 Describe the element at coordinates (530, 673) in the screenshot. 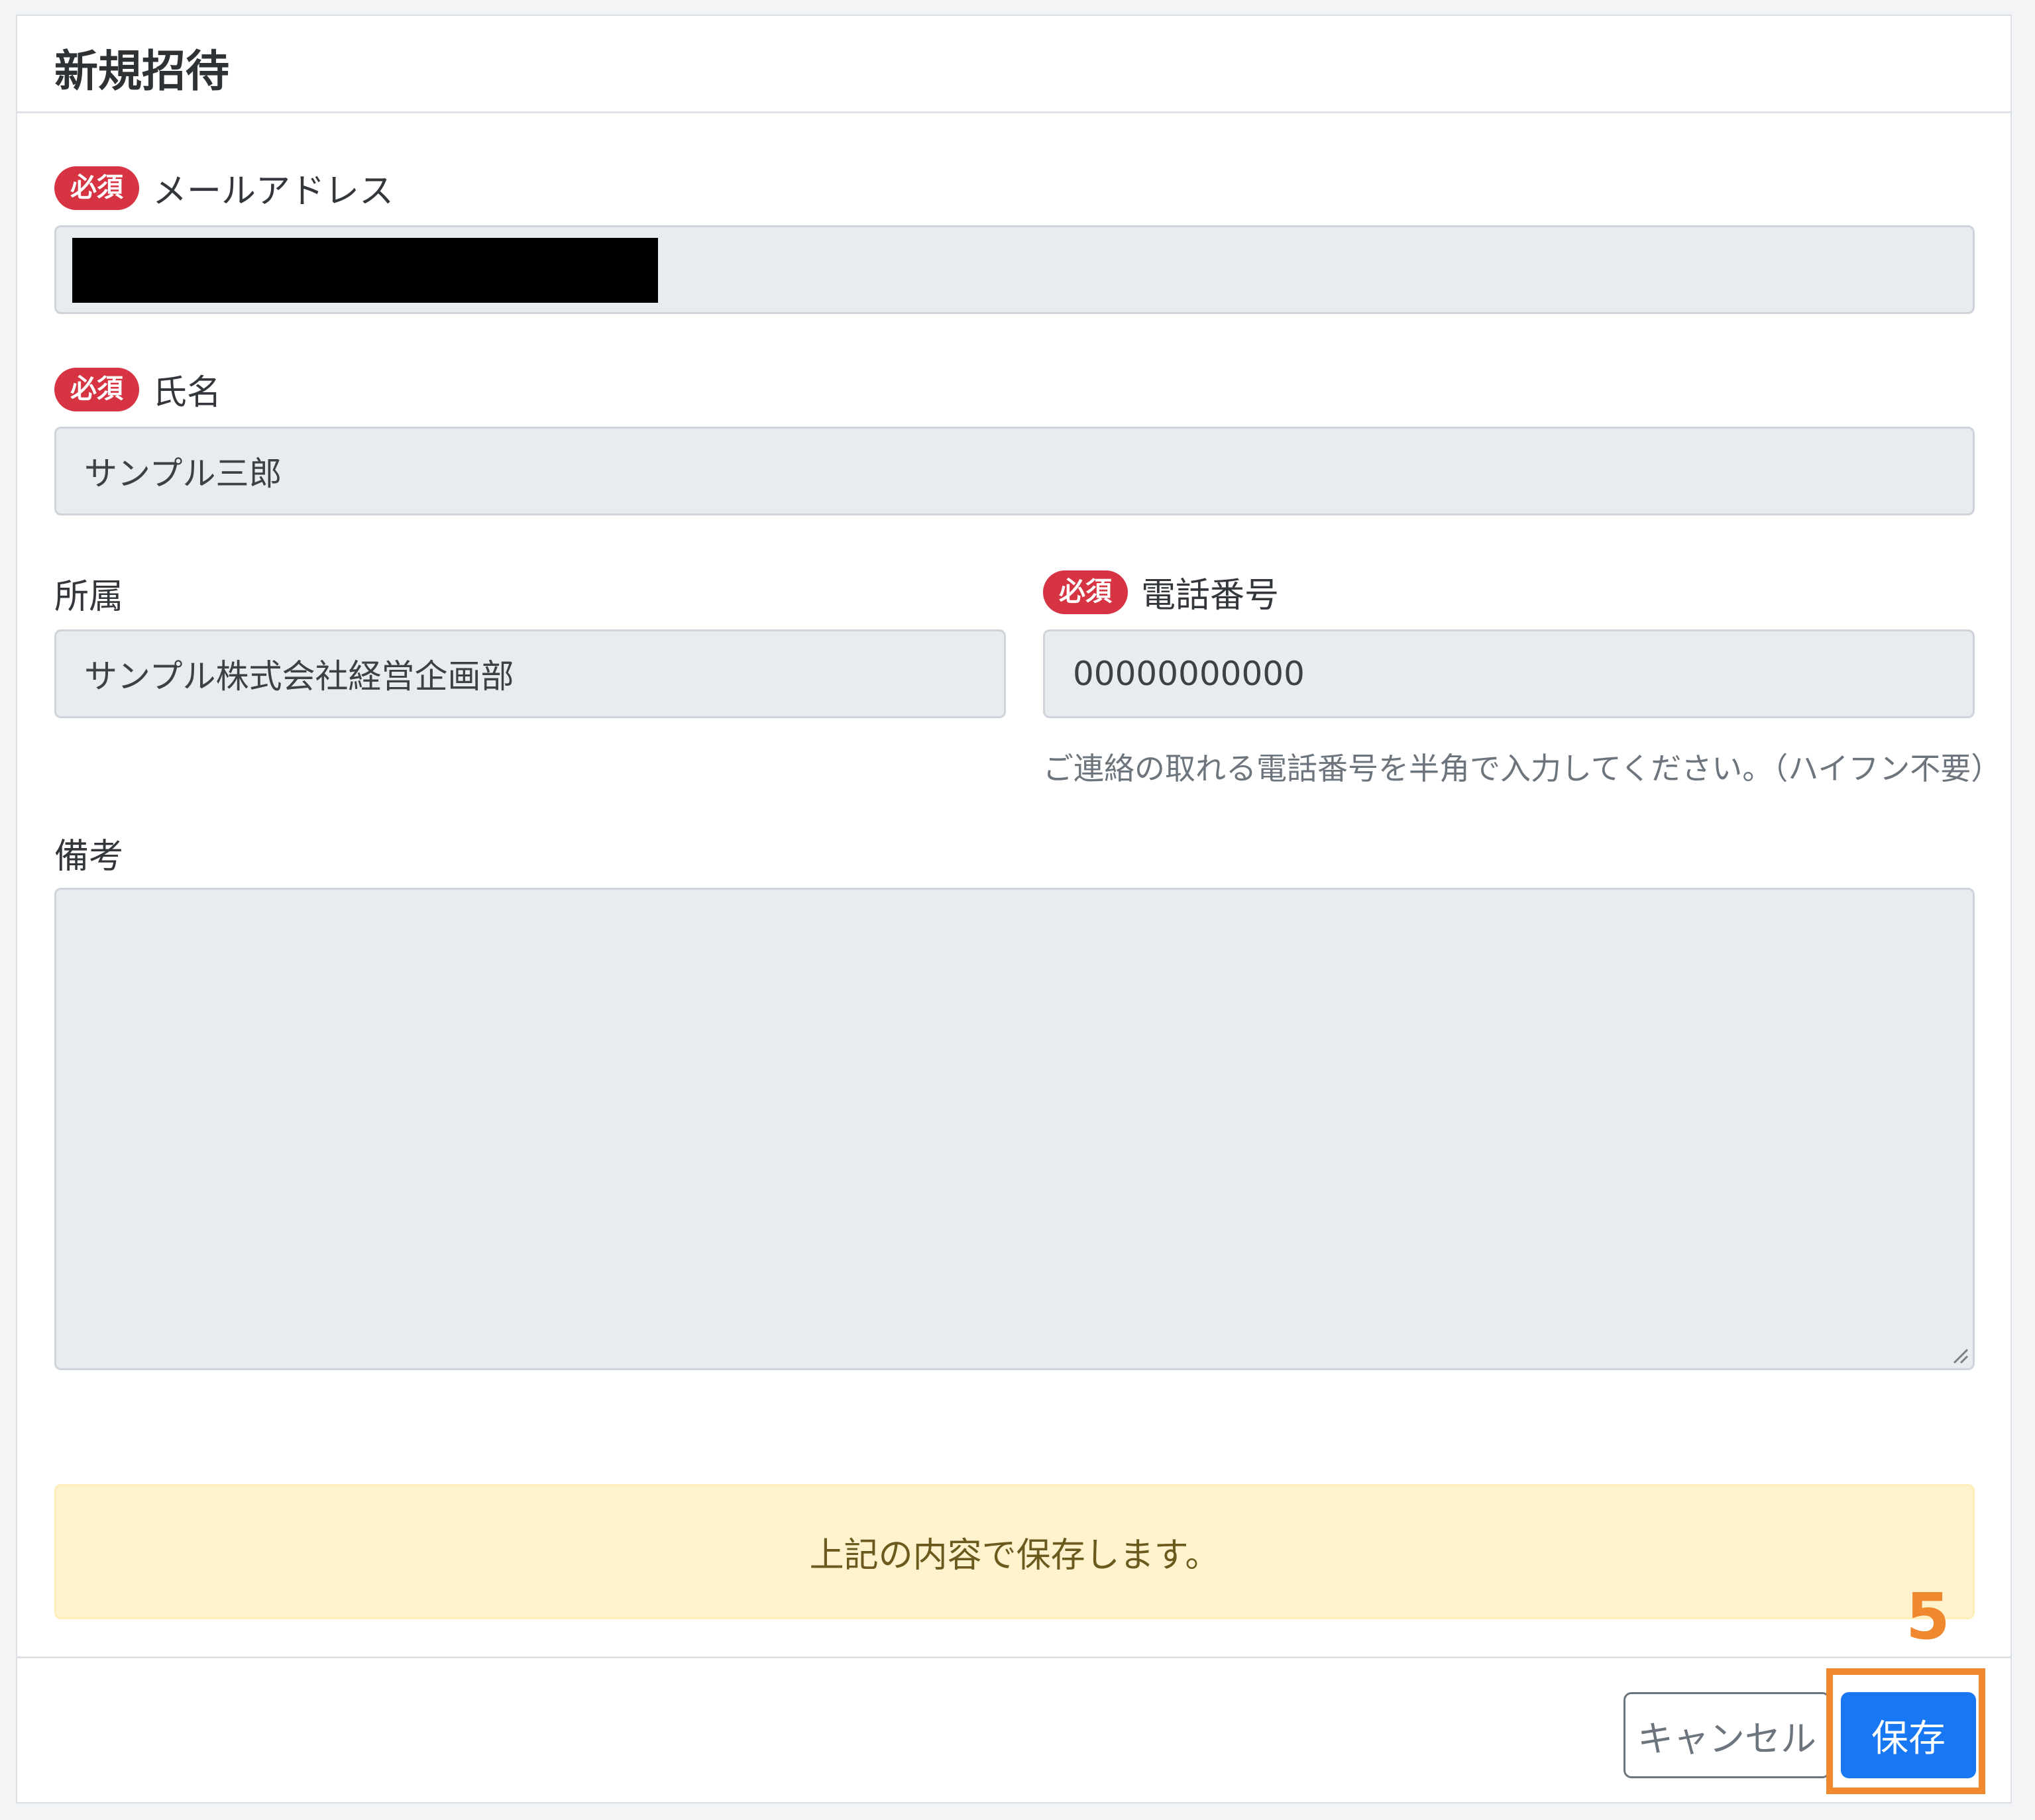

I see `affiliation-field: サンプル株式会社経営企画部` at that location.